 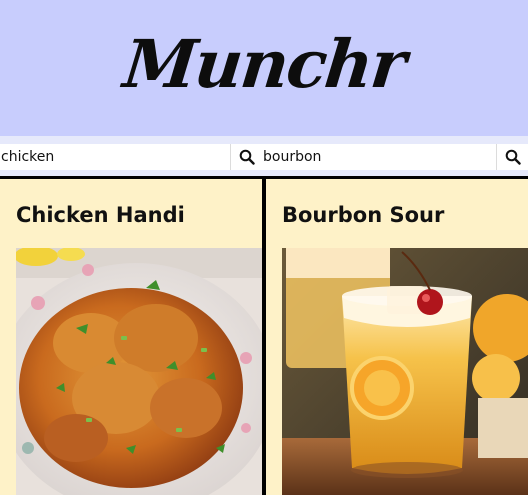 What do you see at coordinates (100, 215) in the screenshot?
I see `food-card-title: Chicken Handi` at bounding box center [100, 215].